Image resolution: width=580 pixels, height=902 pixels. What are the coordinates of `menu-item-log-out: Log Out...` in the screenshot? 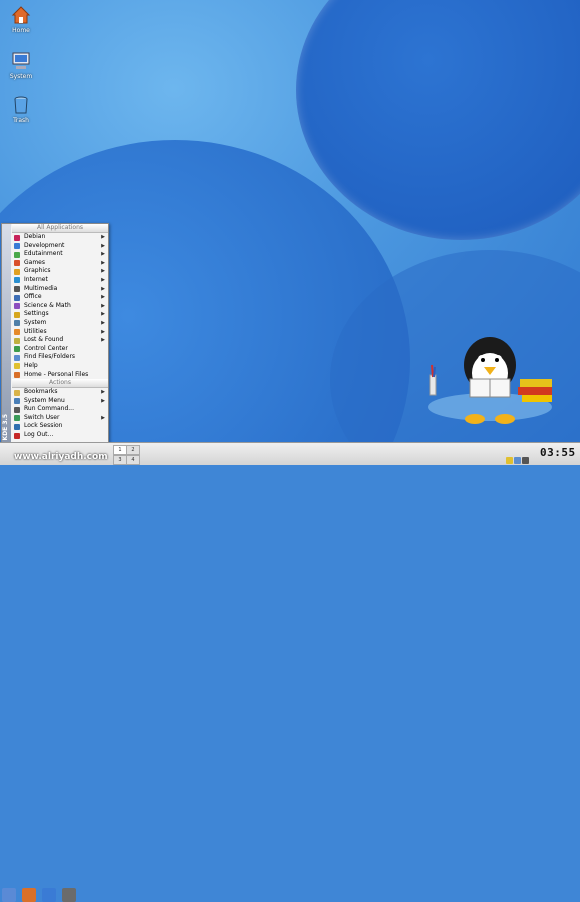 It's located at (60, 435).